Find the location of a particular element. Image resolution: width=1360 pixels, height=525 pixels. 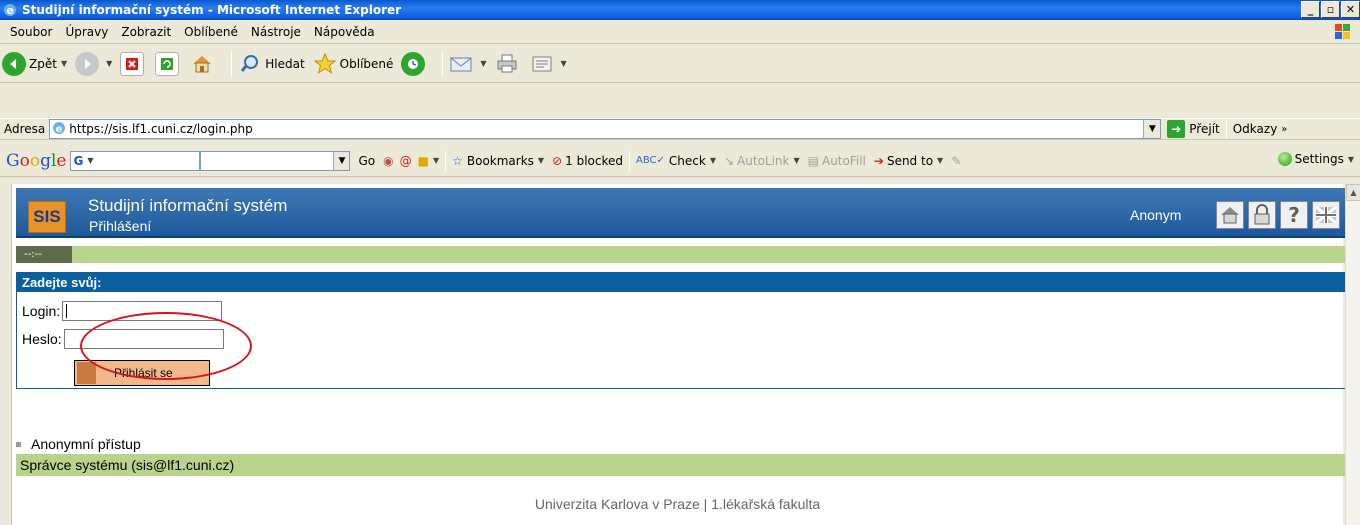

autolink-icon: ↘ is located at coordinates (729, 160).